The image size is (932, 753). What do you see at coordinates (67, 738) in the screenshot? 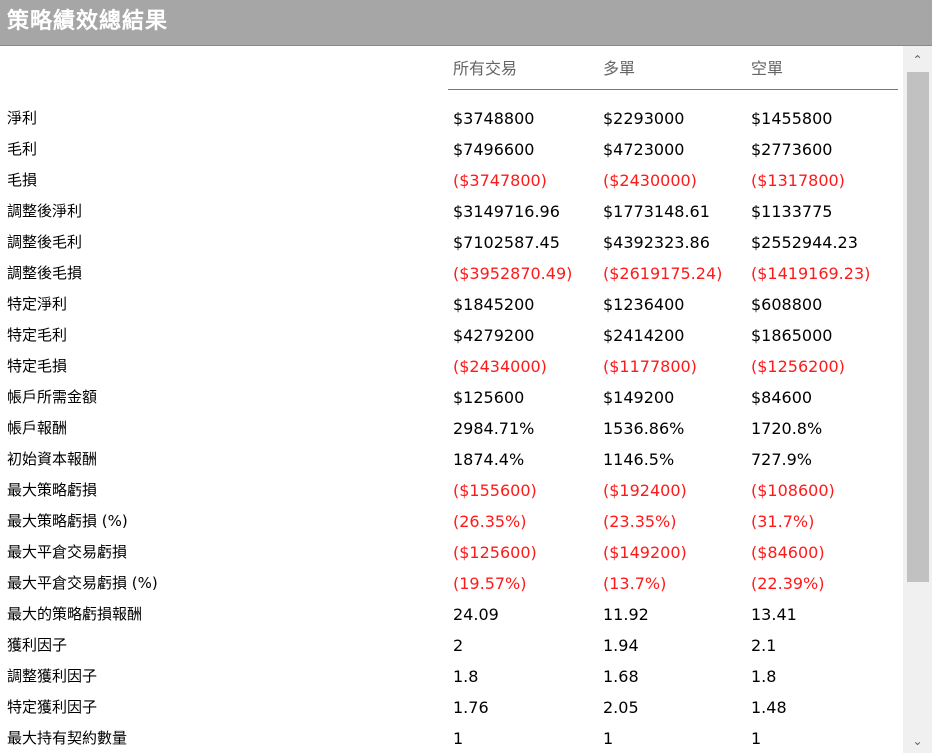
I see `row-label: 最大持有契約數量` at bounding box center [67, 738].